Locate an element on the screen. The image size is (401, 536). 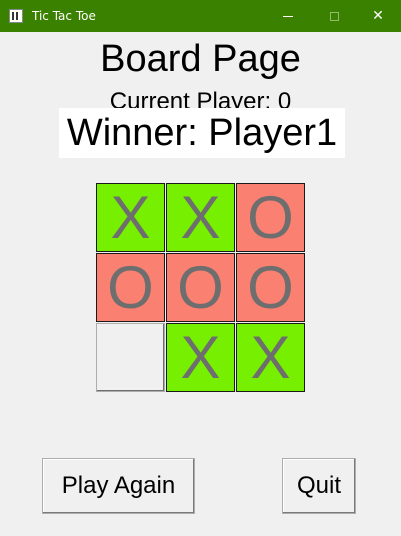
title-bar: Tic Tac Toe ✕ is located at coordinates (200, 16).